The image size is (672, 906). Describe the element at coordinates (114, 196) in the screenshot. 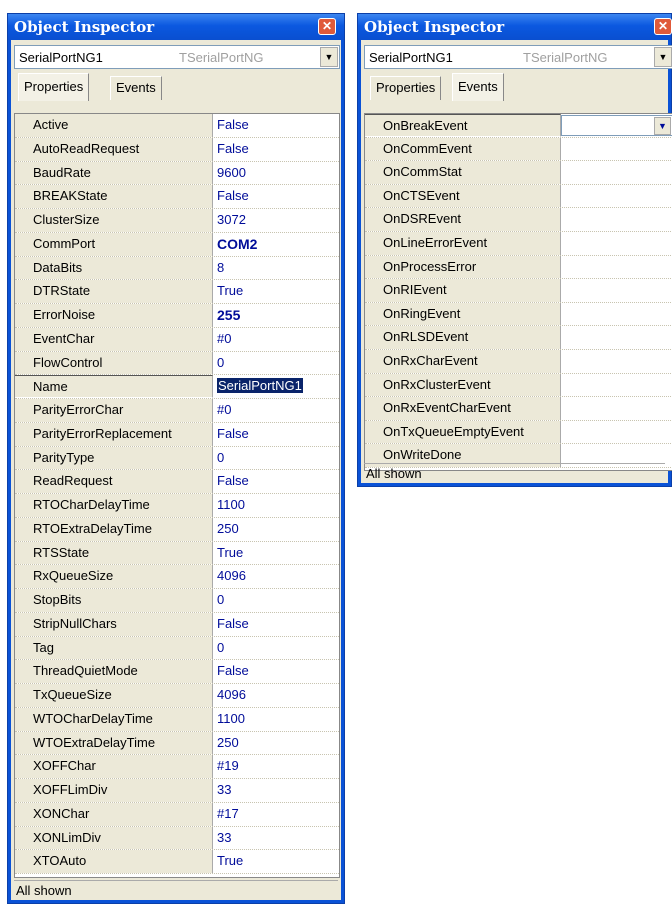

I see `property-name: BREAKState` at that location.